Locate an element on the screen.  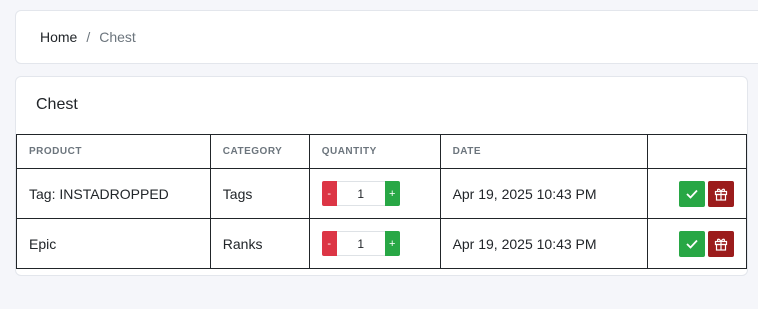
breadcrumb-home-link: Home is located at coordinates (58, 37).